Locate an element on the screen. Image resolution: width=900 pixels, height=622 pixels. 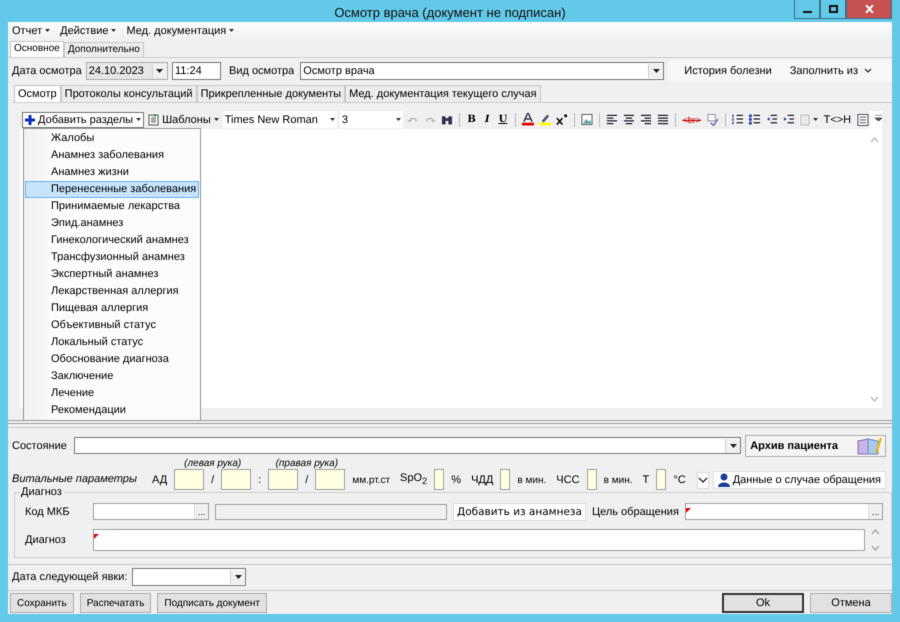
condition-dropdown is located at coordinates (408, 445).